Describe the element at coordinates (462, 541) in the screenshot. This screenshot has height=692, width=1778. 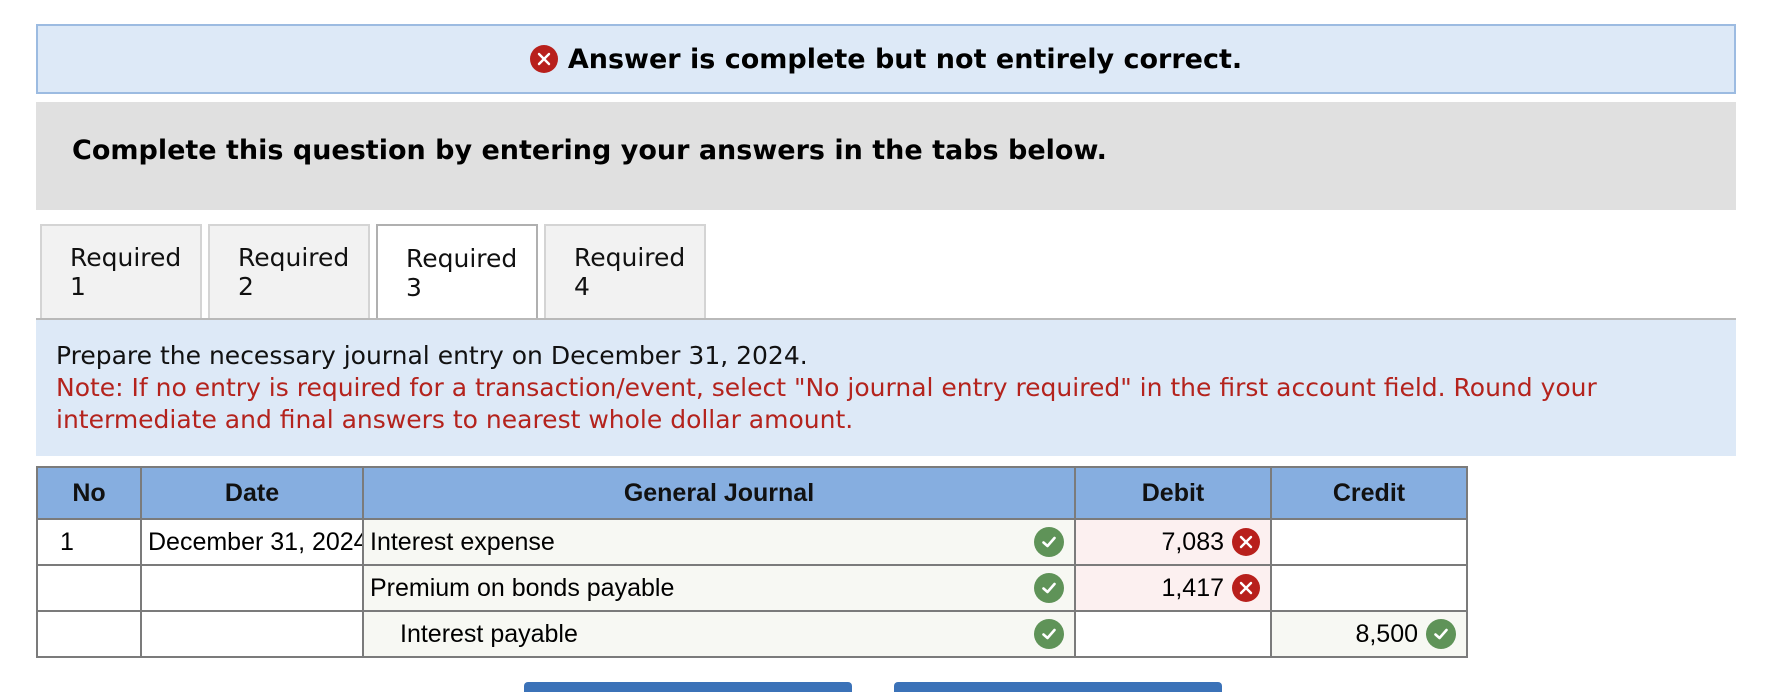
I see `account-name: Interest expense` at that location.